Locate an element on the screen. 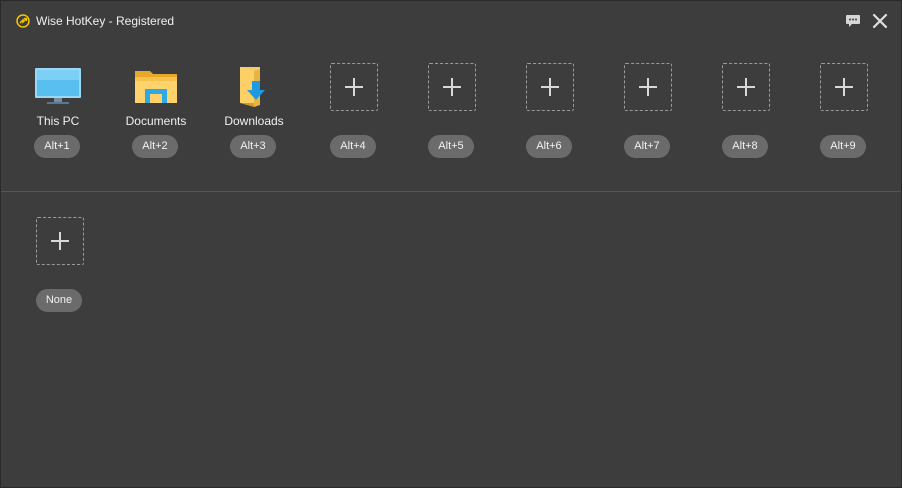  hotkey-badge: Alt+5 is located at coordinates (451, 146).